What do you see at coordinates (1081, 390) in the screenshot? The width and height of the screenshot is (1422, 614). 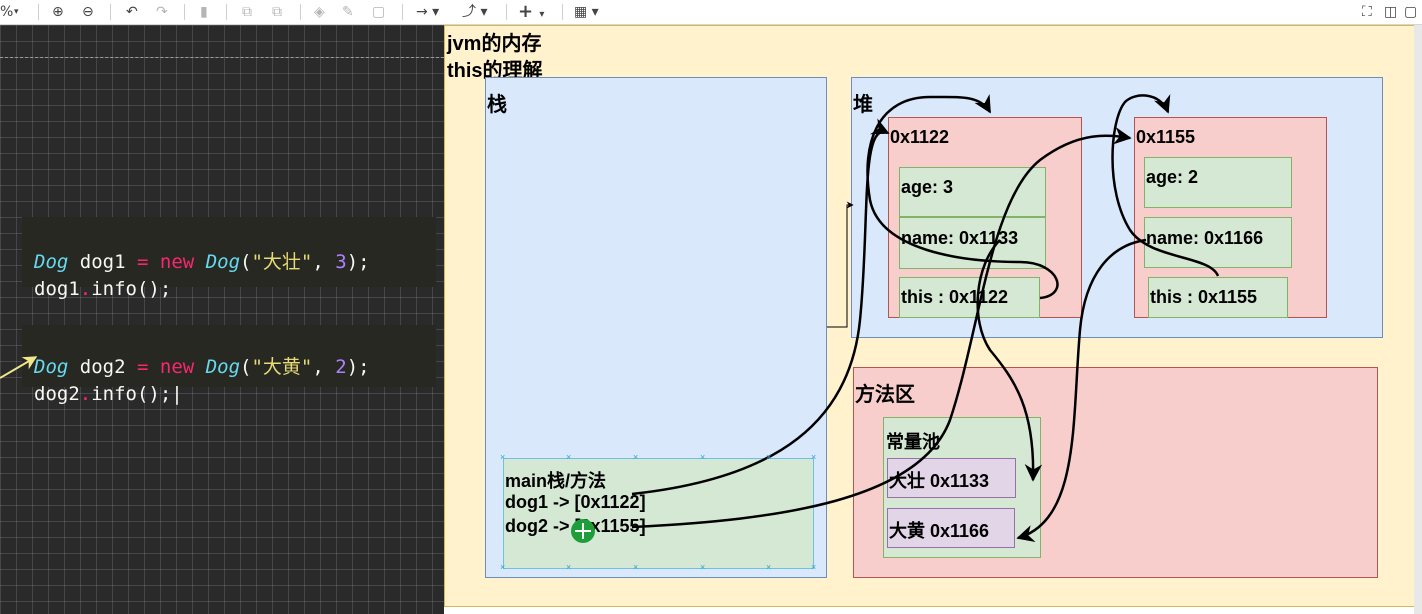 I see `name2-string-arrow` at bounding box center [1081, 390].